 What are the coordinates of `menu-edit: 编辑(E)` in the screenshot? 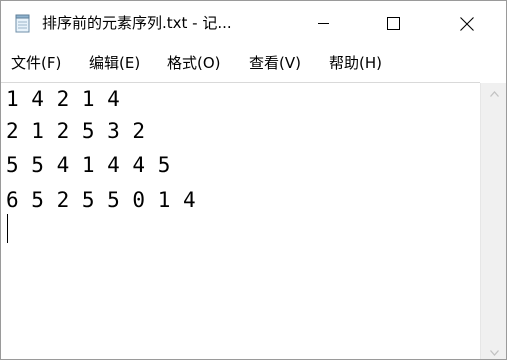 It's located at (114, 63).